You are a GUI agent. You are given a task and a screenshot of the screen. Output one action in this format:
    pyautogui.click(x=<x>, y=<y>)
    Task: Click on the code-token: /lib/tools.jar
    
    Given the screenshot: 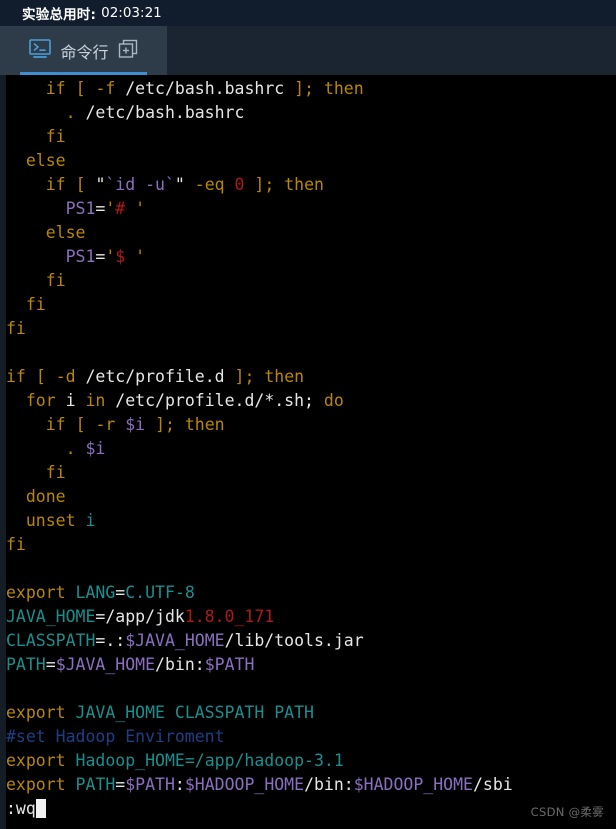 What is the action you would take?
    pyautogui.click(x=294, y=640)
    